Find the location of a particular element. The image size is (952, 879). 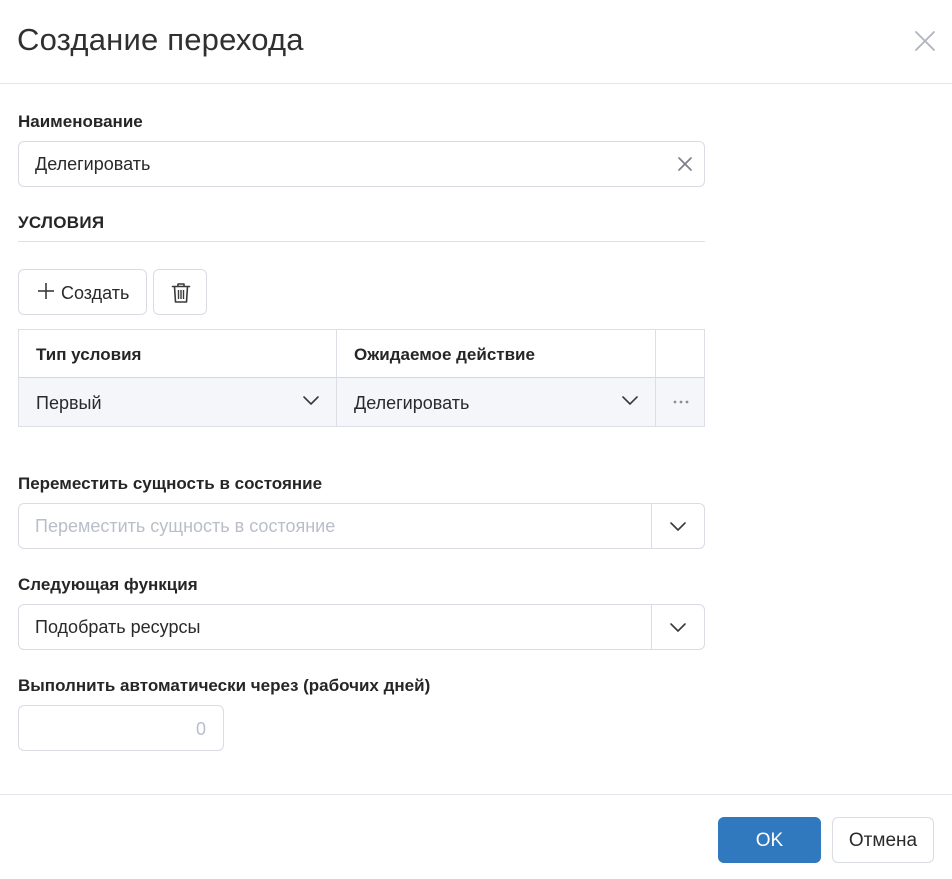

conditions-section-title: УСЛОВИЯ is located at coordinates (61, 222).